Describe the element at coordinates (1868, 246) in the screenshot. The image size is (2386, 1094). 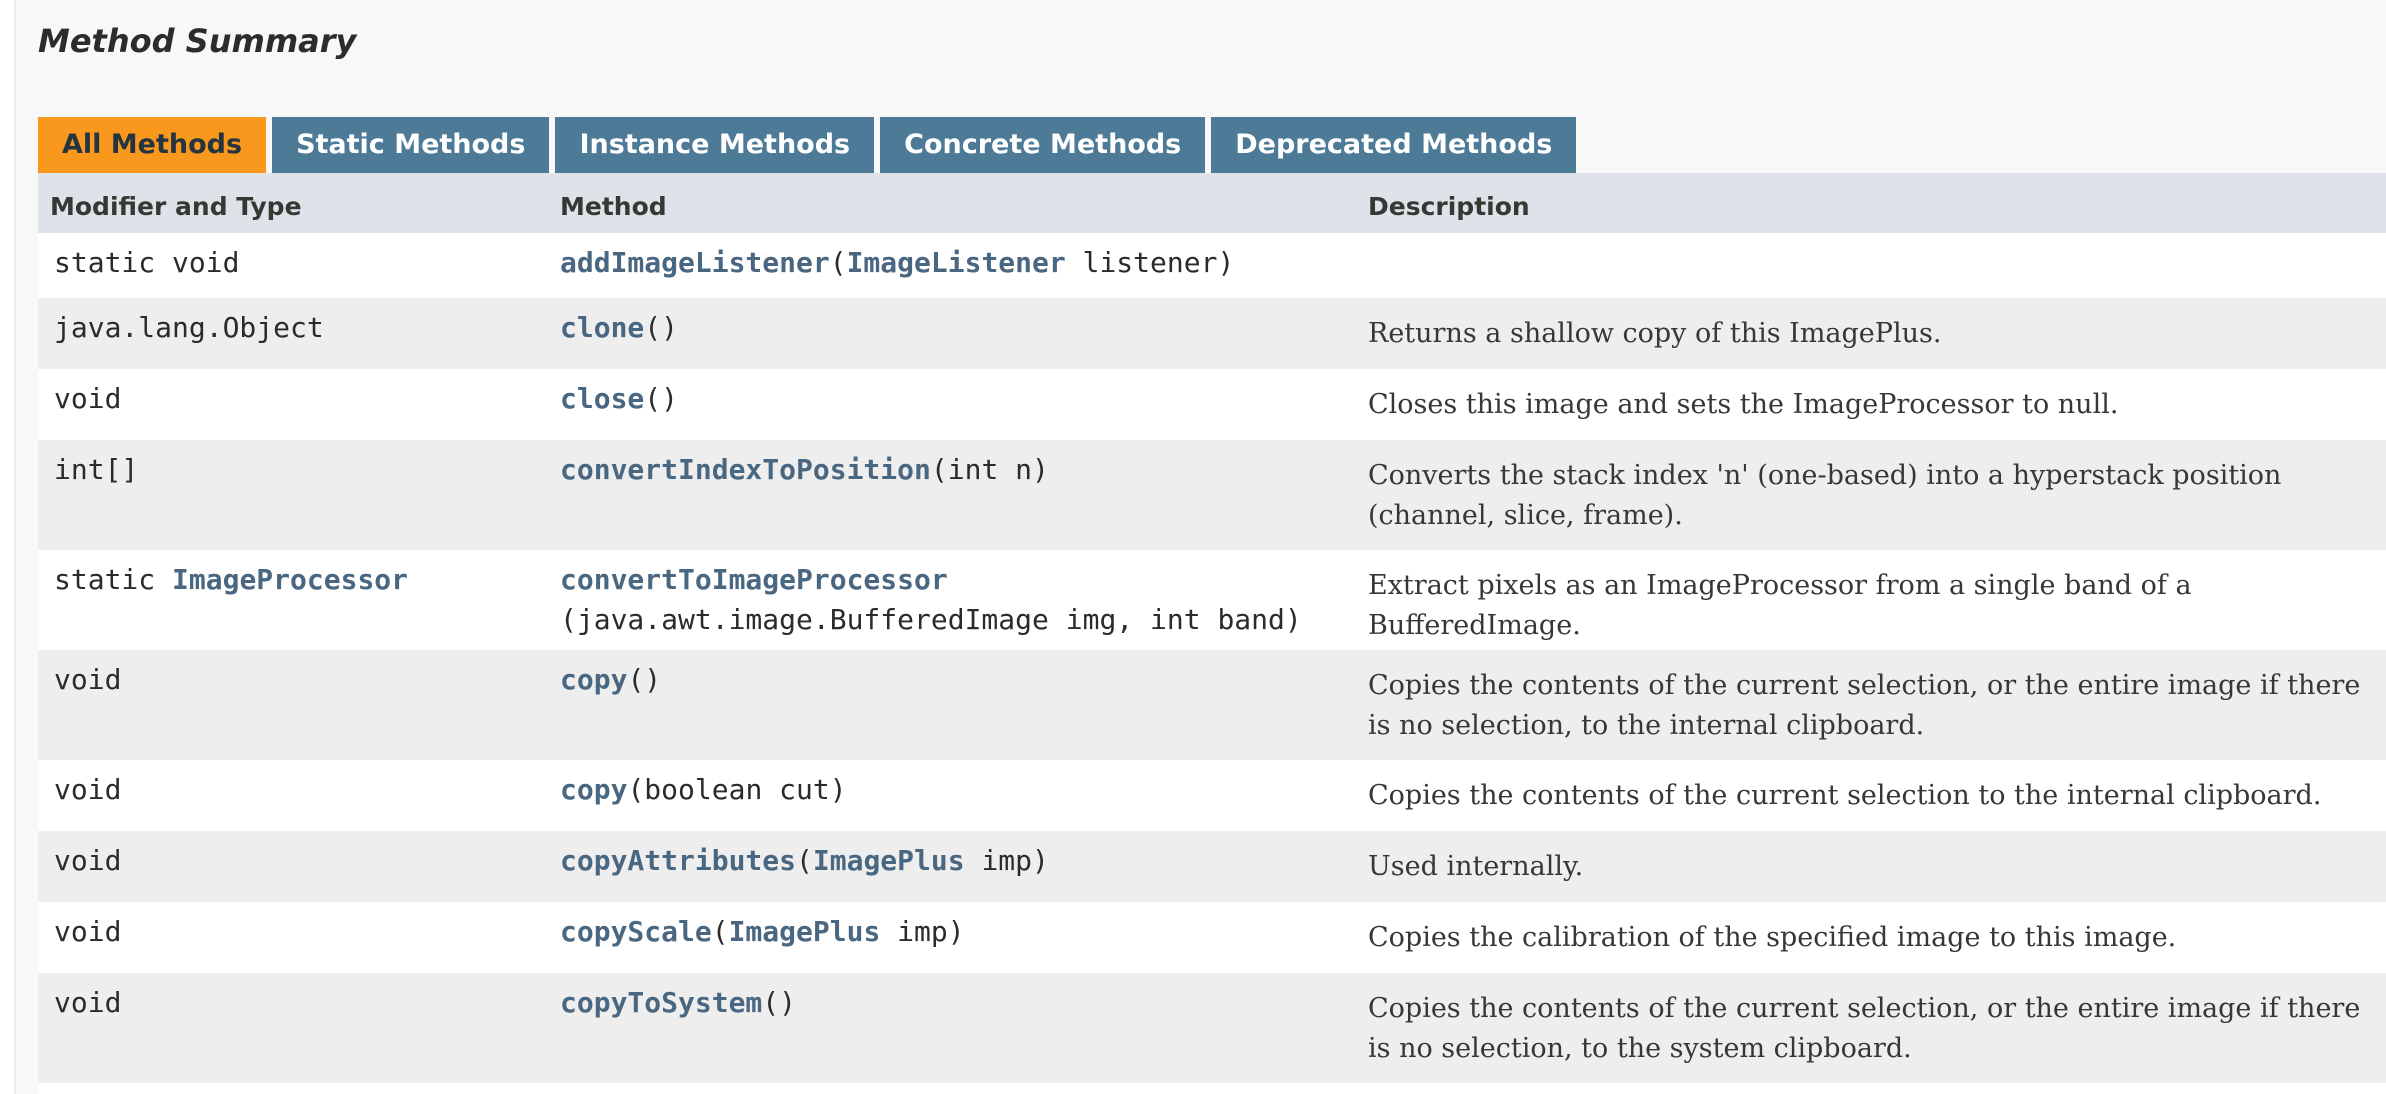
I see `description-cell` at that location.